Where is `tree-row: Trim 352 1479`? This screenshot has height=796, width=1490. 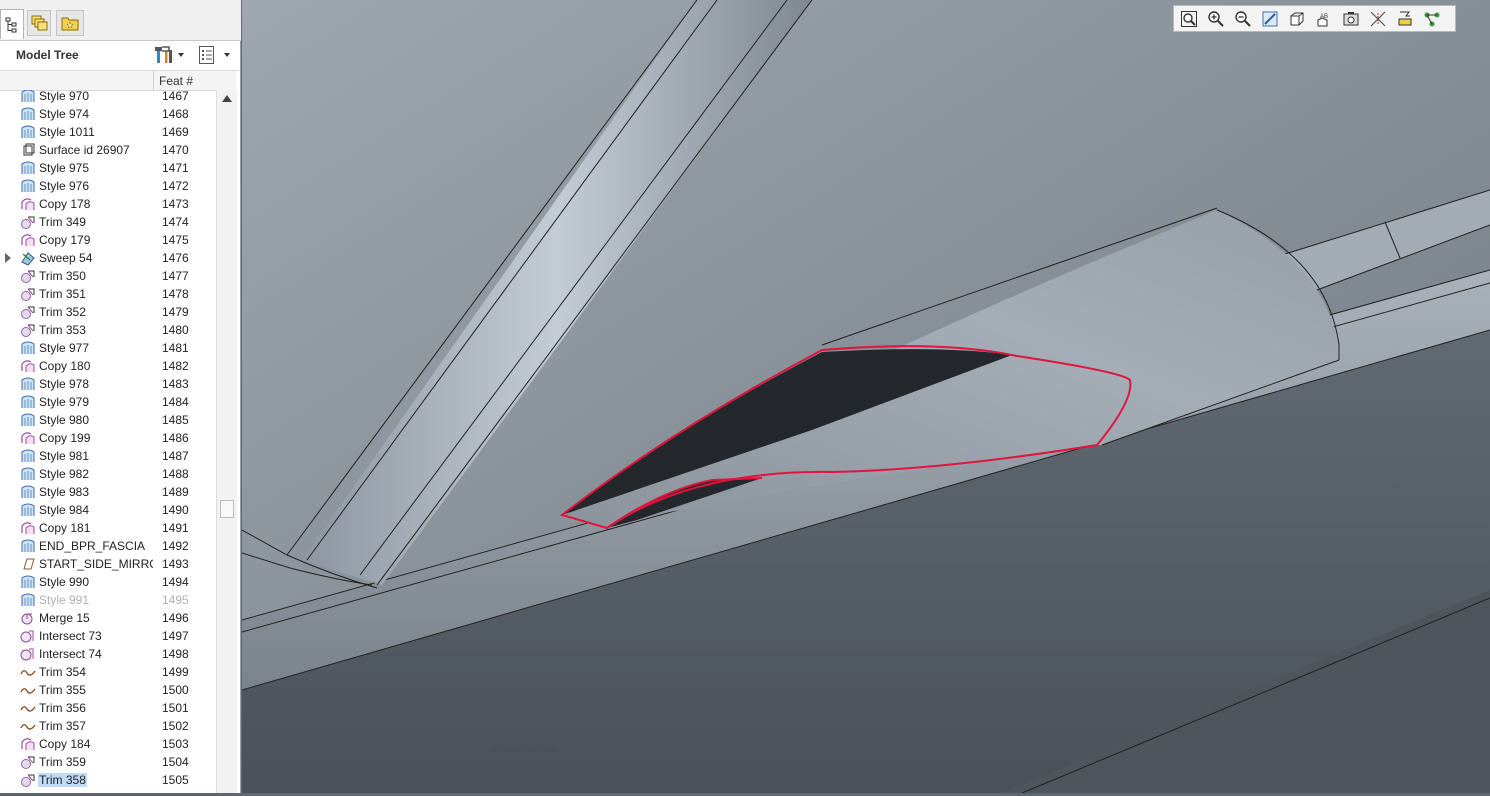 tree-row: Trim 352 1479 is located at coordinates (108, 312).